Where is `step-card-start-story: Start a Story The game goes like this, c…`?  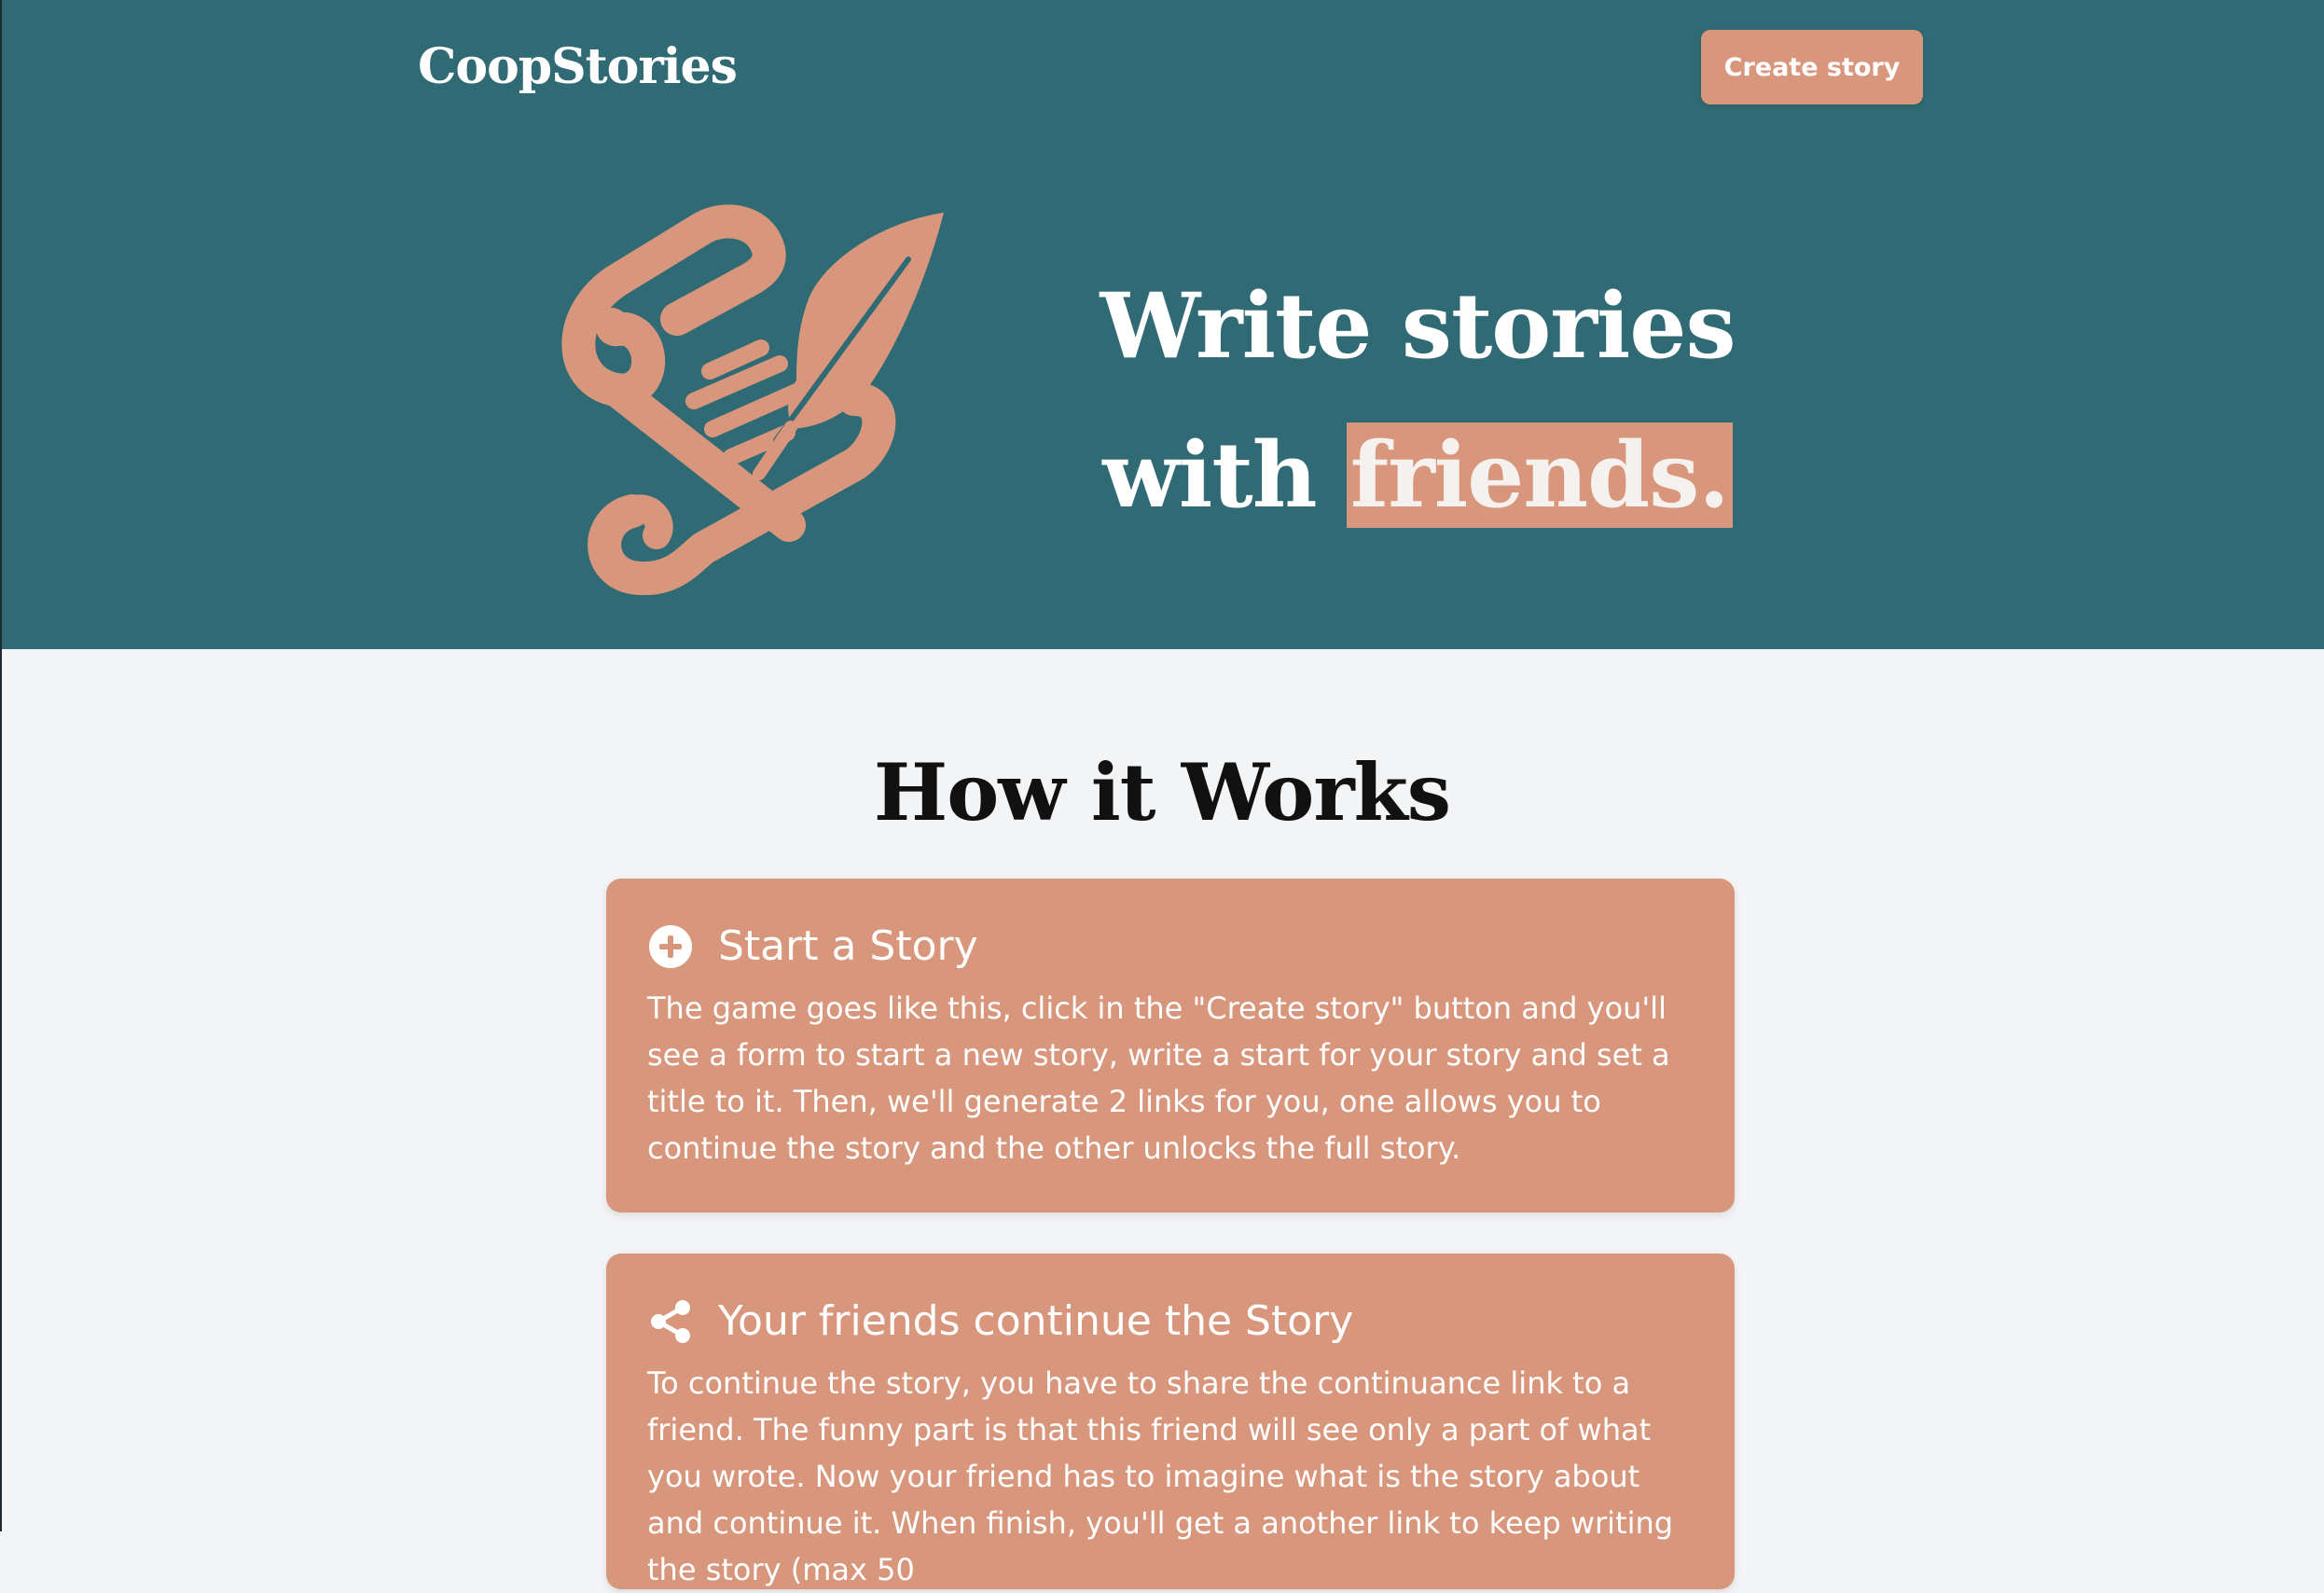 step-card-start-story: Start a Story The game goes like this, c… is located at coordinates (1170, 1045).